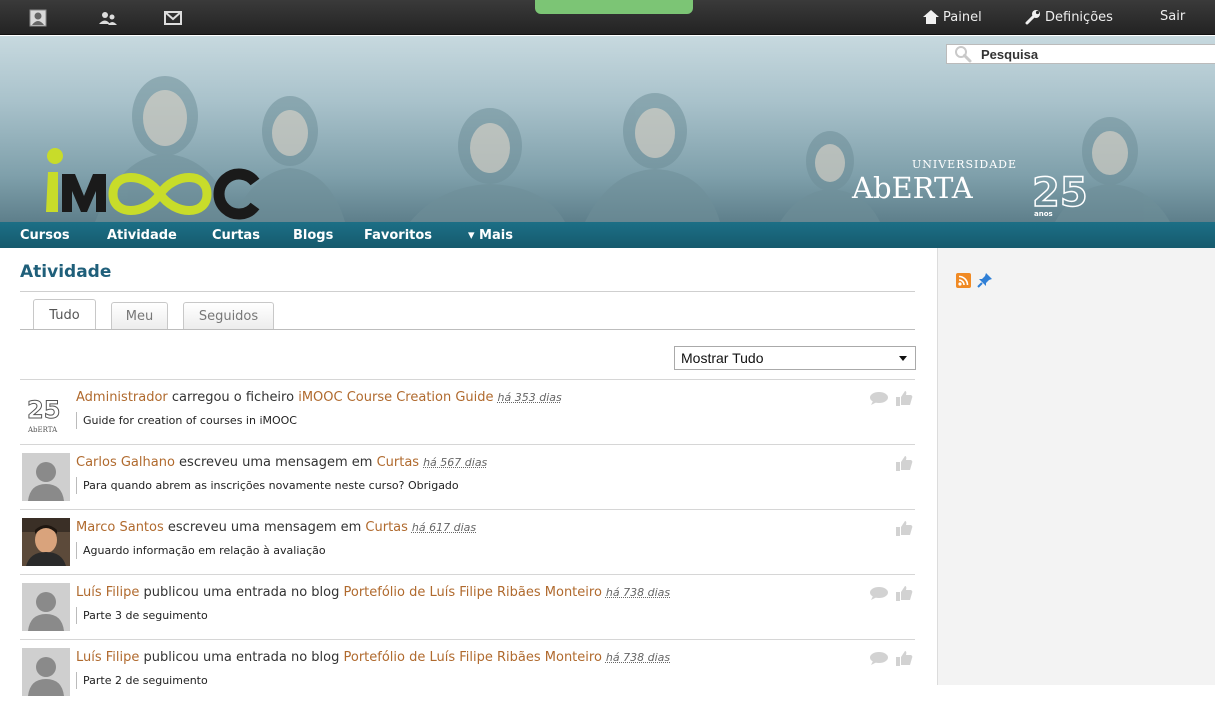 This screenshot has height=704, width=1215. Describe the element at coordinates (186, 420) in the screenshot. I see `activity-description: Guide for creation of courses in iMOOC` at that location.